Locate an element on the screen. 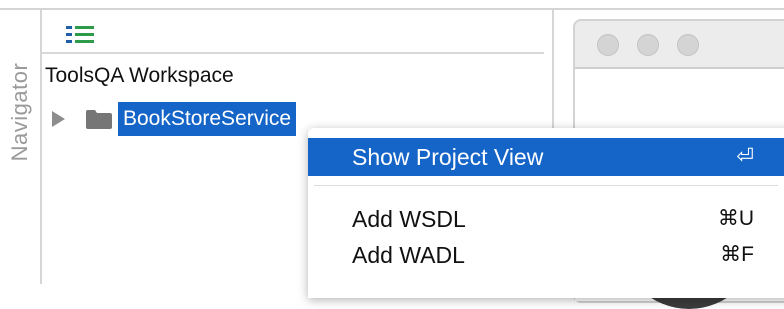 The image size is (784, 309). background-window-titlebar is located at coordinates (679, 45).